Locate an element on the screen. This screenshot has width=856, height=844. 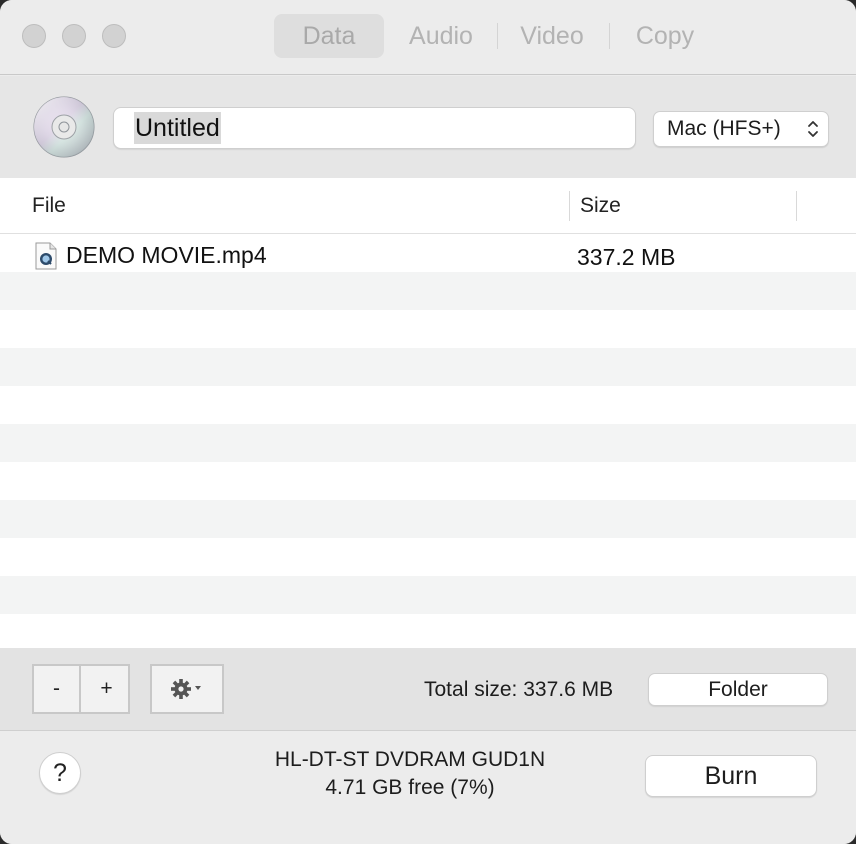
table-header: File Size is located at coordinates (428, 206).